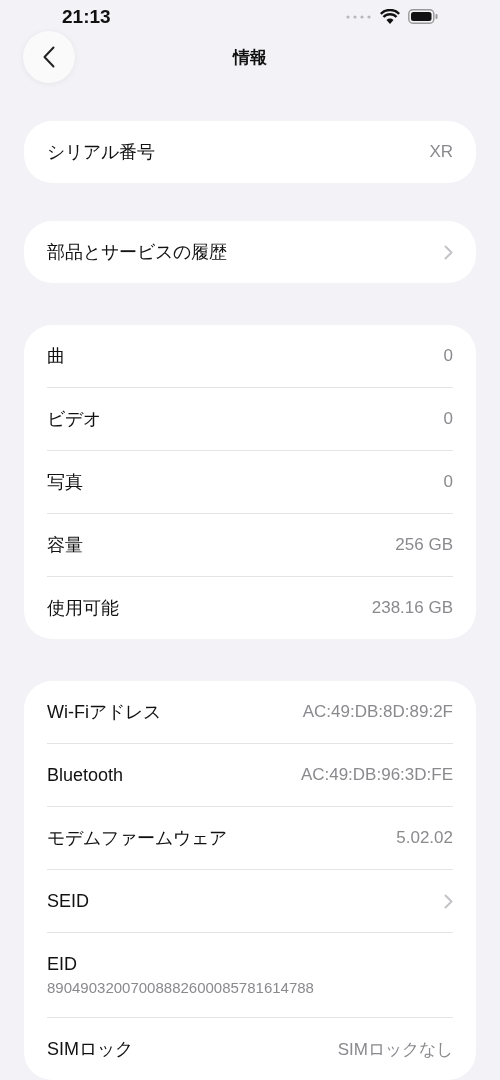 This screenshot has height=1080, width=500. What do you see at coordinates (90, 1049) in the screenshot?
I see `row-label: SIMロック` at bounding box center [90, 1049].